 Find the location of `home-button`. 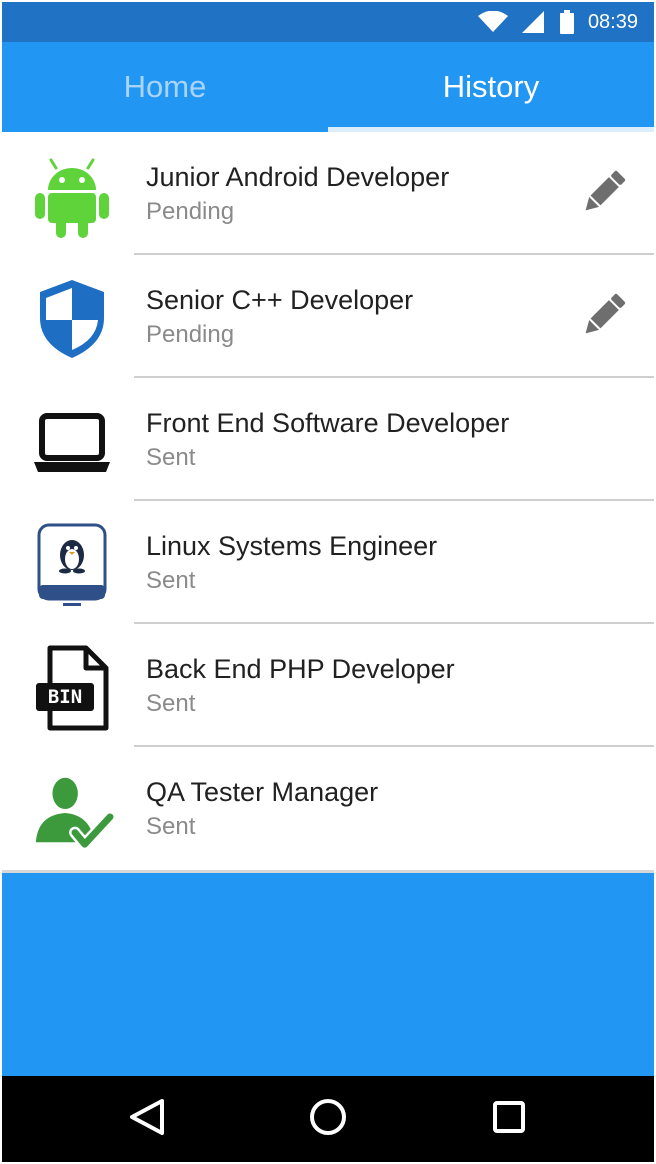

home-button is located at coordinates (328, 1119).